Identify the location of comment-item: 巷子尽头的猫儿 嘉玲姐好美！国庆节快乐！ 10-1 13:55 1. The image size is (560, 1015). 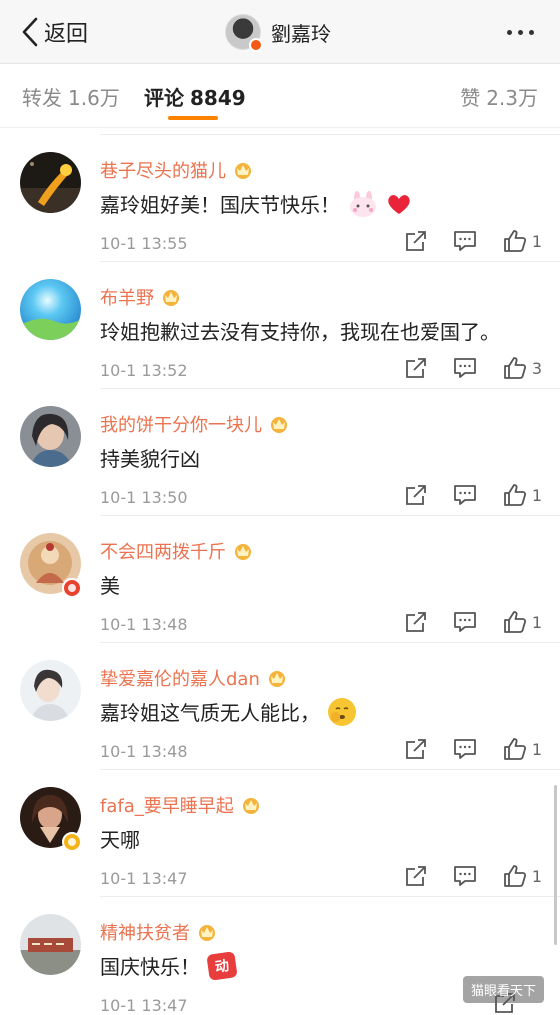
(280, 198).